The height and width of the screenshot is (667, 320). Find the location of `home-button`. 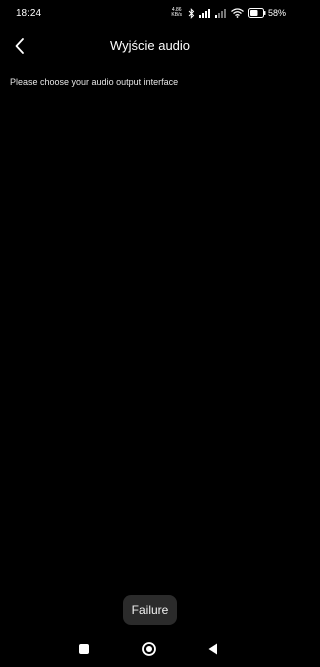

home-button is located at coordinates (149, 649).